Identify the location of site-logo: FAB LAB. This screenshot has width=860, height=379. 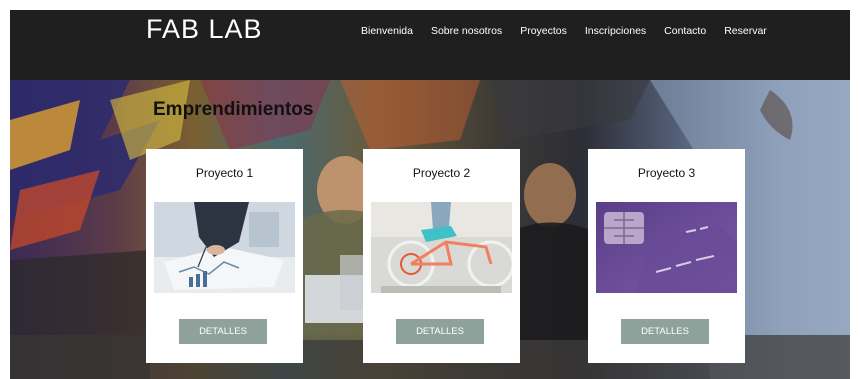
(204, 29).